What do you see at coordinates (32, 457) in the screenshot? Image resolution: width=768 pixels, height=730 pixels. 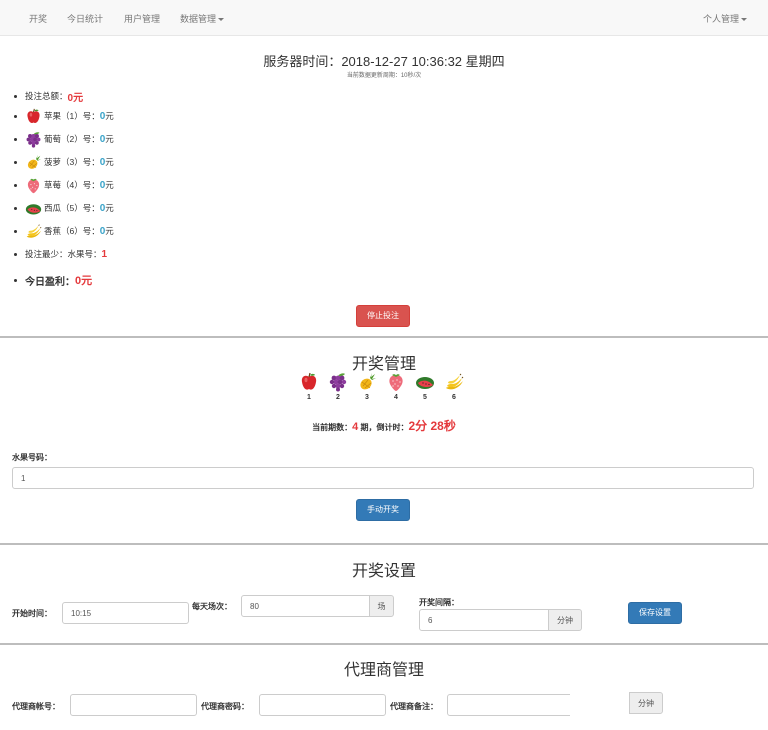 I see `fruit-code-label: 水果号码：` at bounding box center [32, 457].